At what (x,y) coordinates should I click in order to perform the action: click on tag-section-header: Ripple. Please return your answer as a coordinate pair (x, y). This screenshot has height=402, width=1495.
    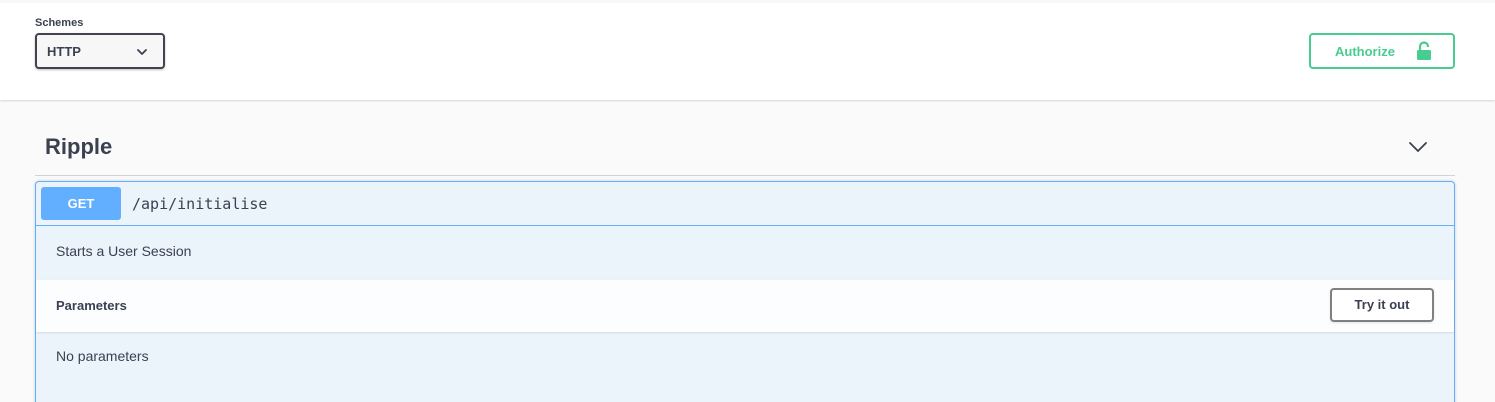
    Looking at the image, I should click on (745, 148).